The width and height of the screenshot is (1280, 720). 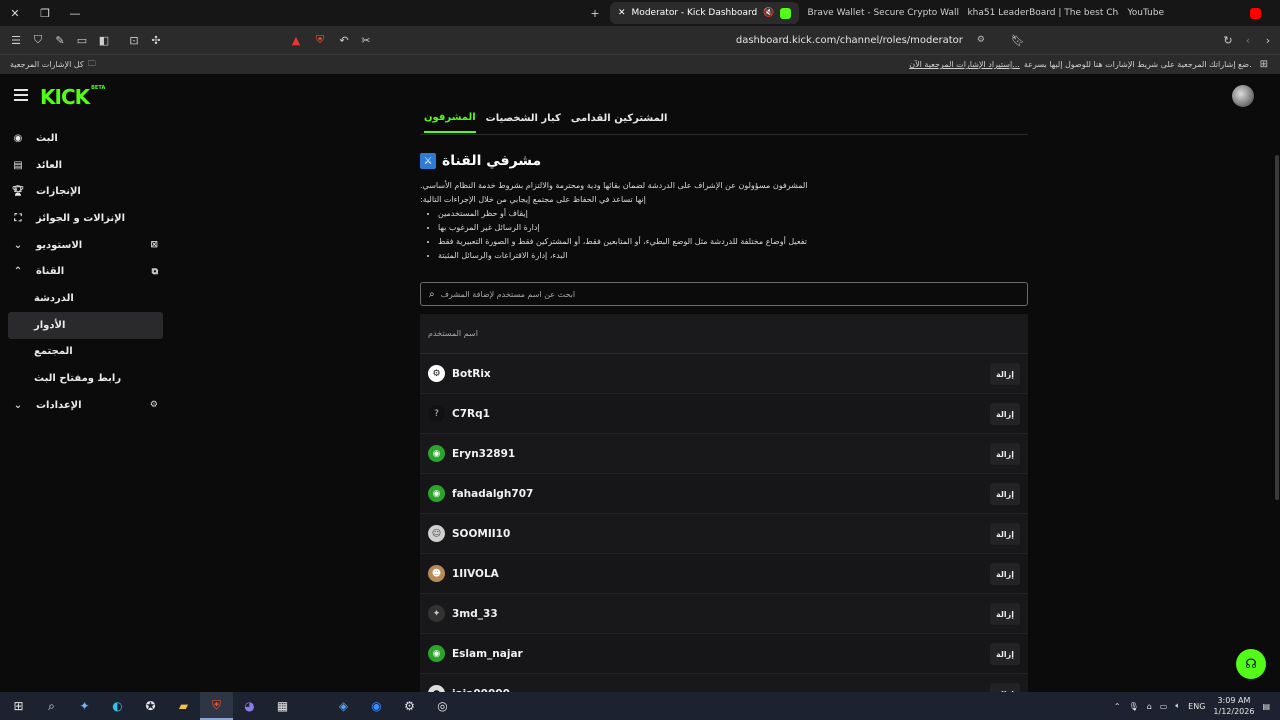 What do you see at coordinates (82, 40) in the screenshot?
I see `wallet-icon: ▭` at bounding box center [82, 40].